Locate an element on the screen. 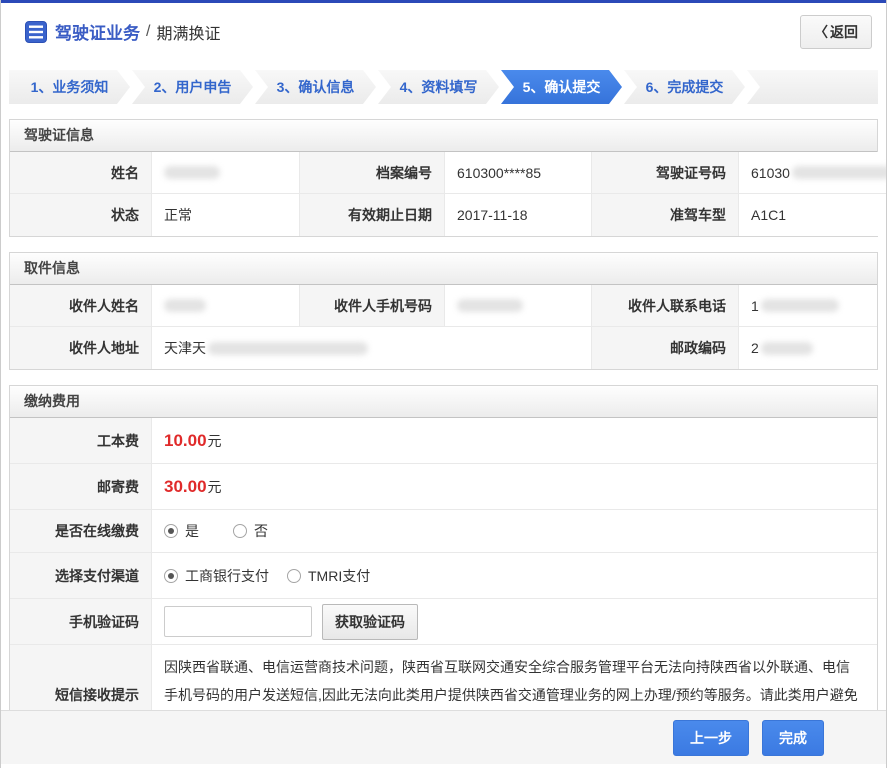  recipient-name-label: 收件人姓名 is located at coordinates (81, 306).